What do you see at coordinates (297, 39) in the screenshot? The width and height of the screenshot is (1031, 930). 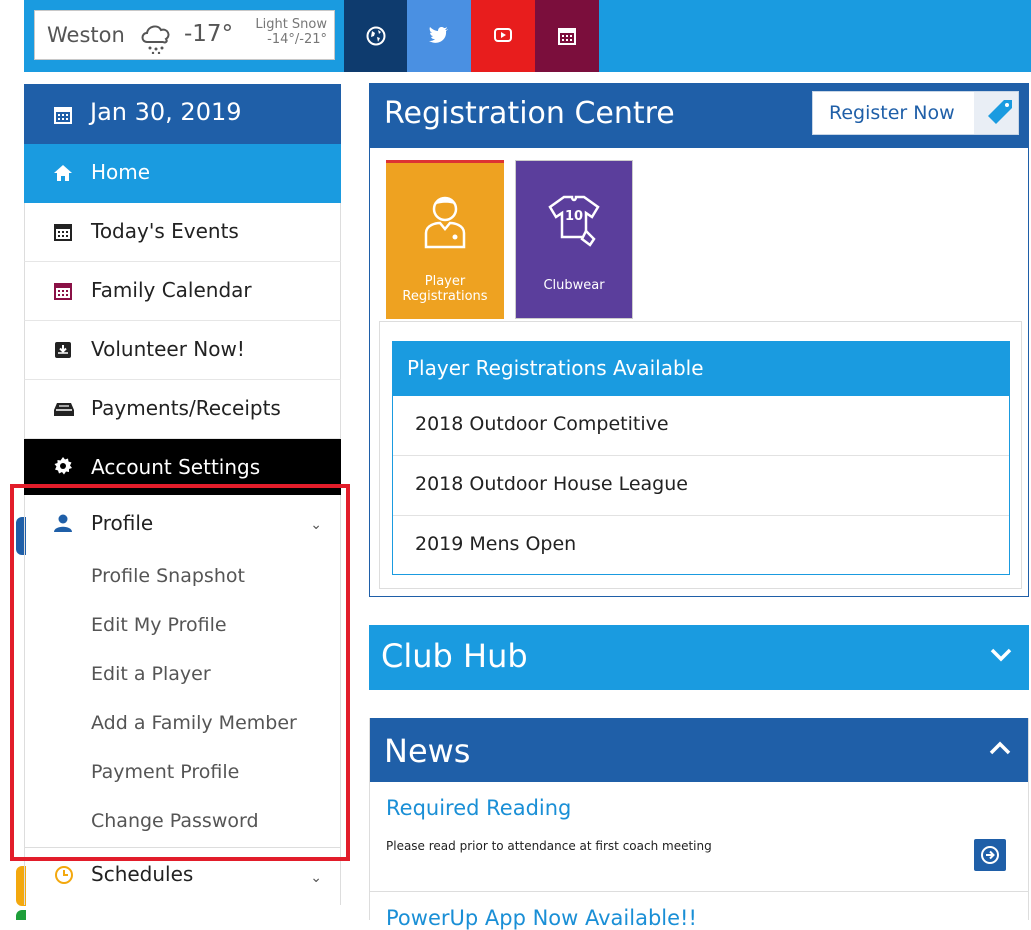 I see `weather-range: -14°/-21°` at bounding box center [297, 39].